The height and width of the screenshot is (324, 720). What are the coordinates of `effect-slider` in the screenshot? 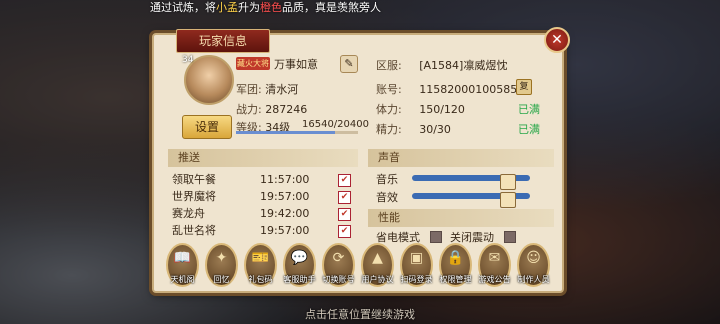 It's located at (471, 200).